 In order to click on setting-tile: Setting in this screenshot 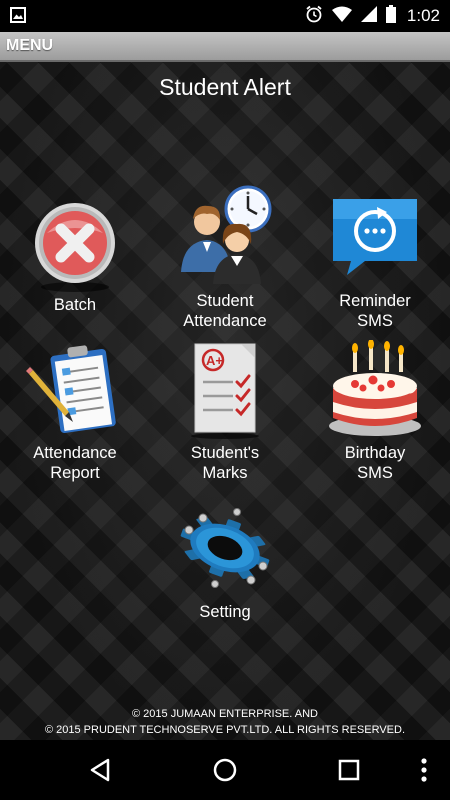, I will do `click(225, 561)`.